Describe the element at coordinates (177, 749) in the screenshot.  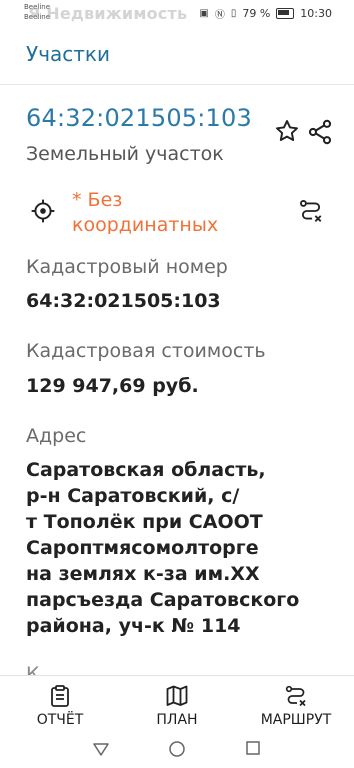
I see `home-icon` at that location.